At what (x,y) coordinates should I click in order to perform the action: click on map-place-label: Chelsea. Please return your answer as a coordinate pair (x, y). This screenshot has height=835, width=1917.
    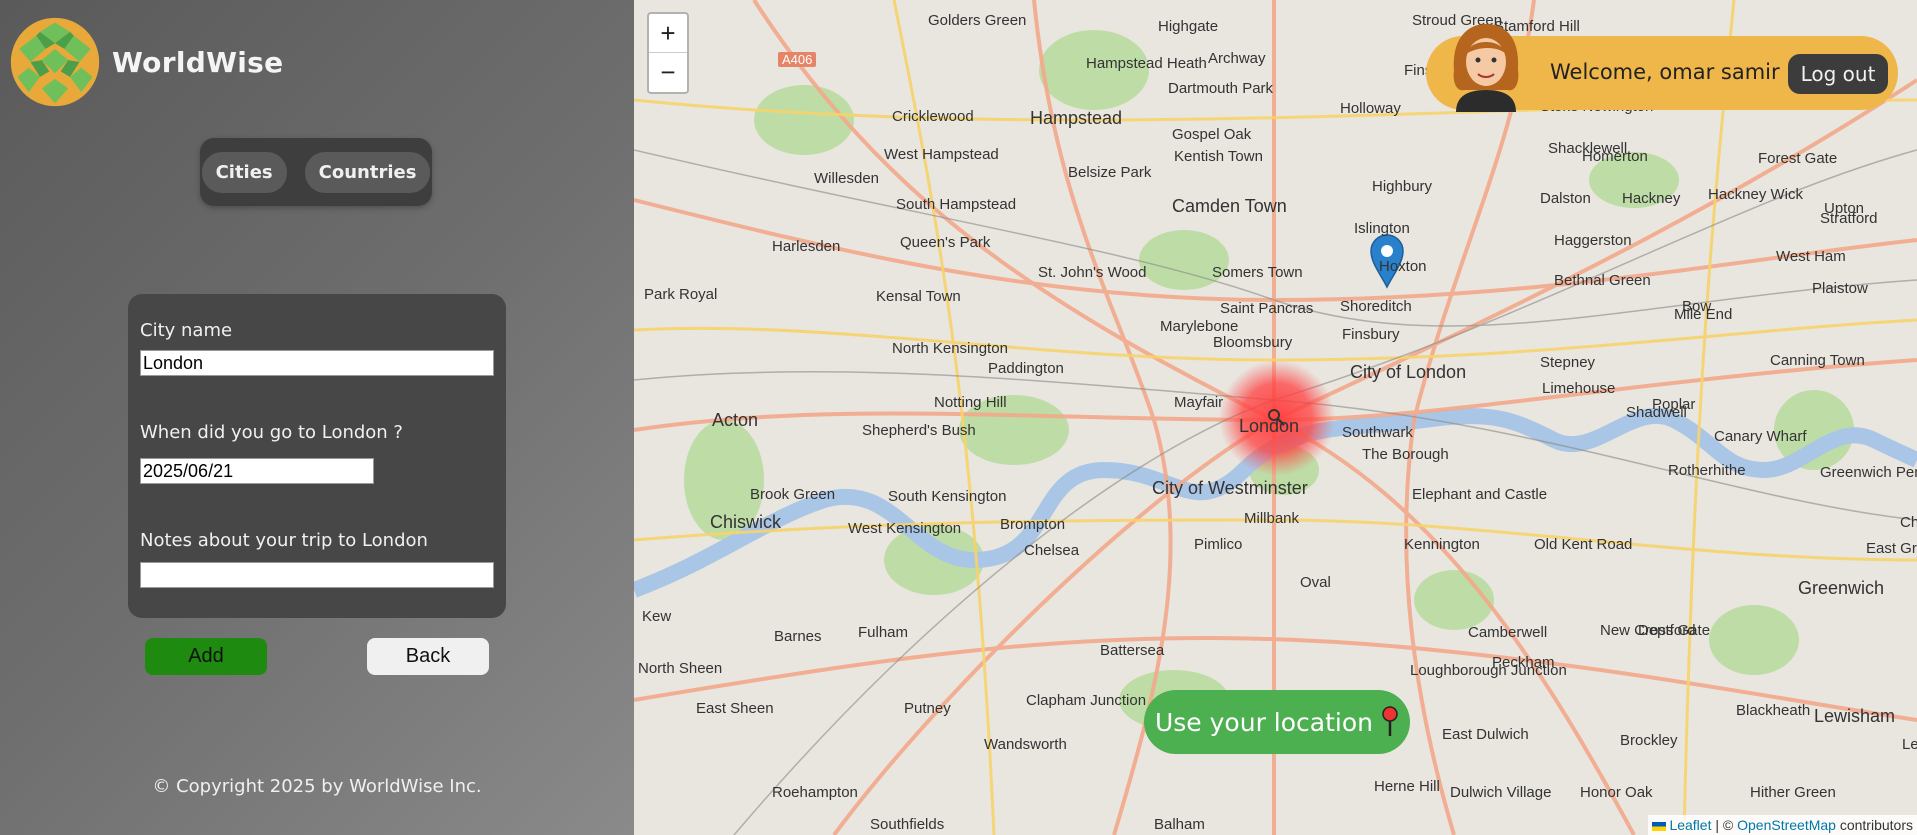
    Looking at the image, I should click on (1052, 550).